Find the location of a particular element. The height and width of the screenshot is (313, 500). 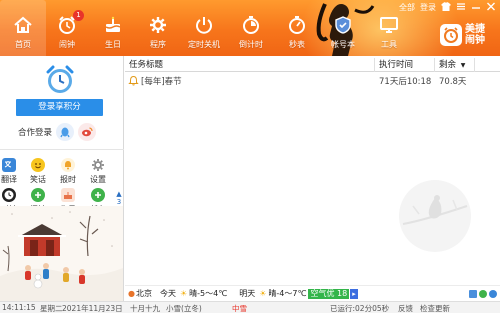

col-time: 执行时间 is located at coordinates (405, 65).